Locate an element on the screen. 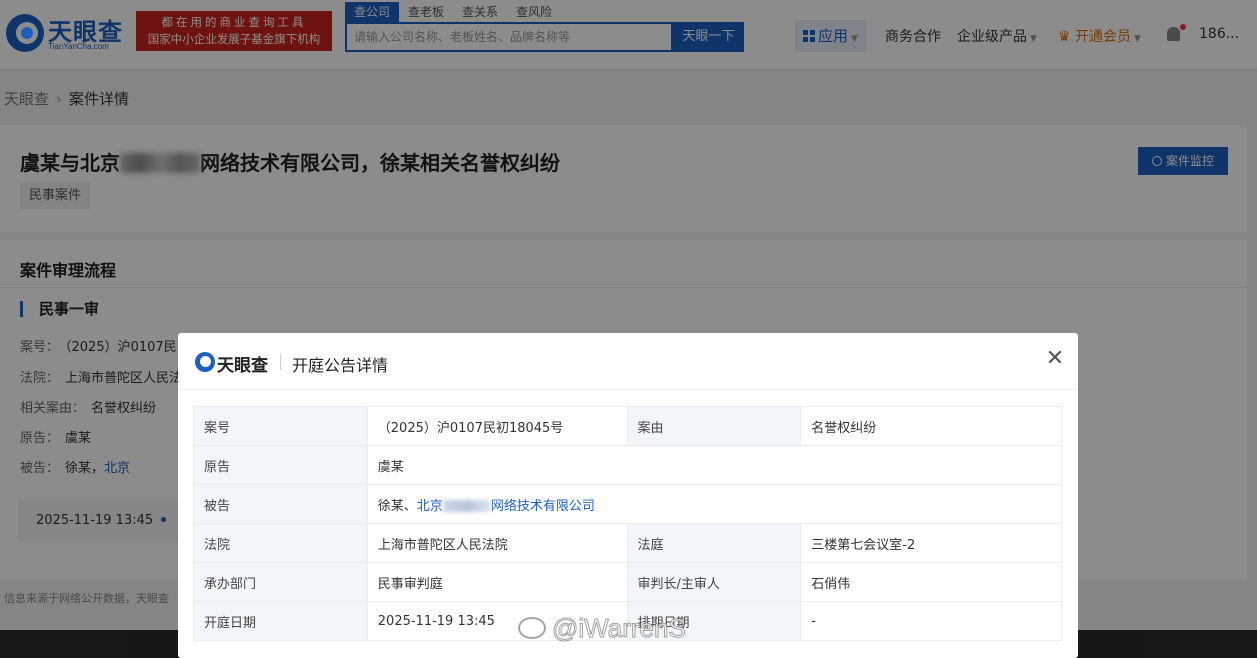 Image resolution: width=1257 pixels, height=658 pixels. table-row: 原告 虞某 is located at coordinates (628, 465).